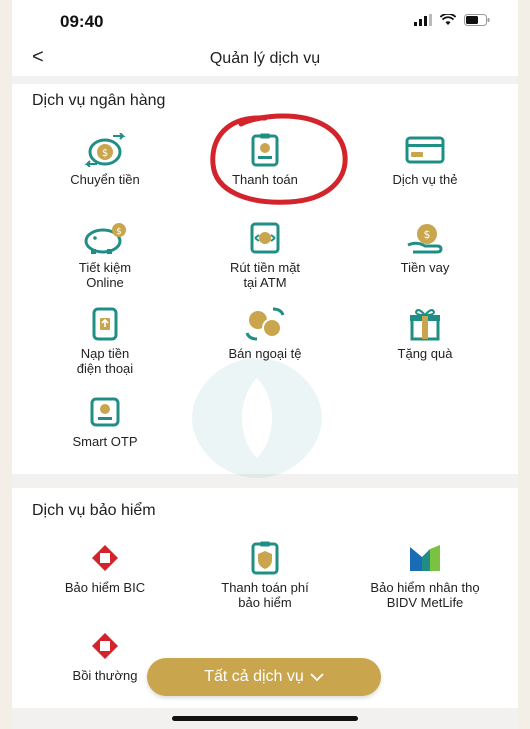 This screenshot has width=530, height=729. What do you see at coordinates (425, 575) in the screenshot?
I see `service-metlife: Bảo hiểm nhân thọ BIDV MetLife` at bounding box center [425, 575].